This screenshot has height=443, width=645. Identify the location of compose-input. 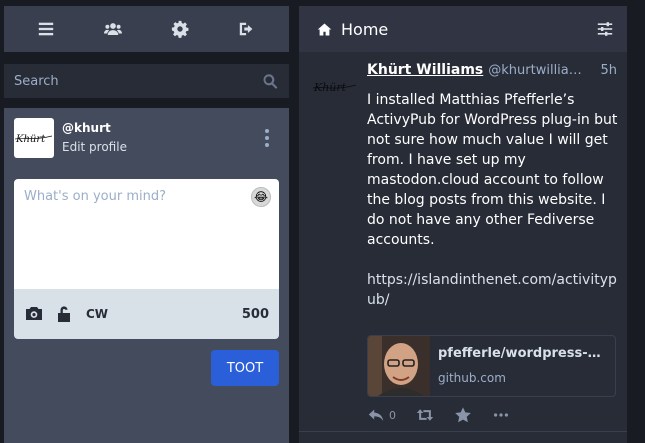
(146, 234).